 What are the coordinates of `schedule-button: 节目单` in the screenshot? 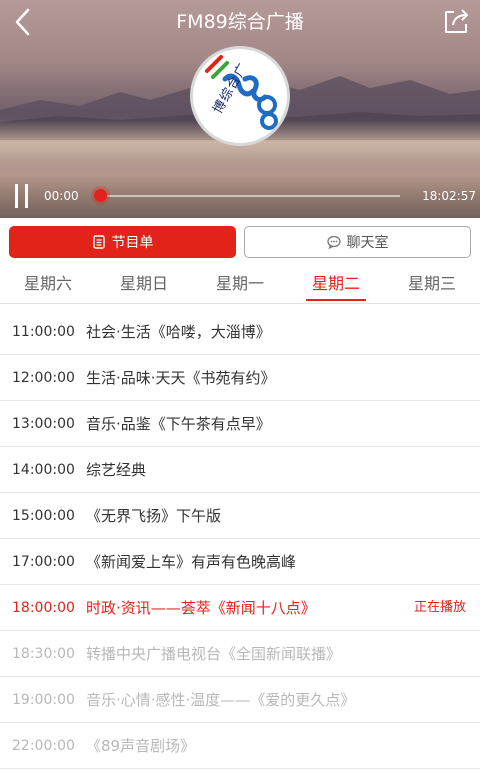 It's located at (122, 242).